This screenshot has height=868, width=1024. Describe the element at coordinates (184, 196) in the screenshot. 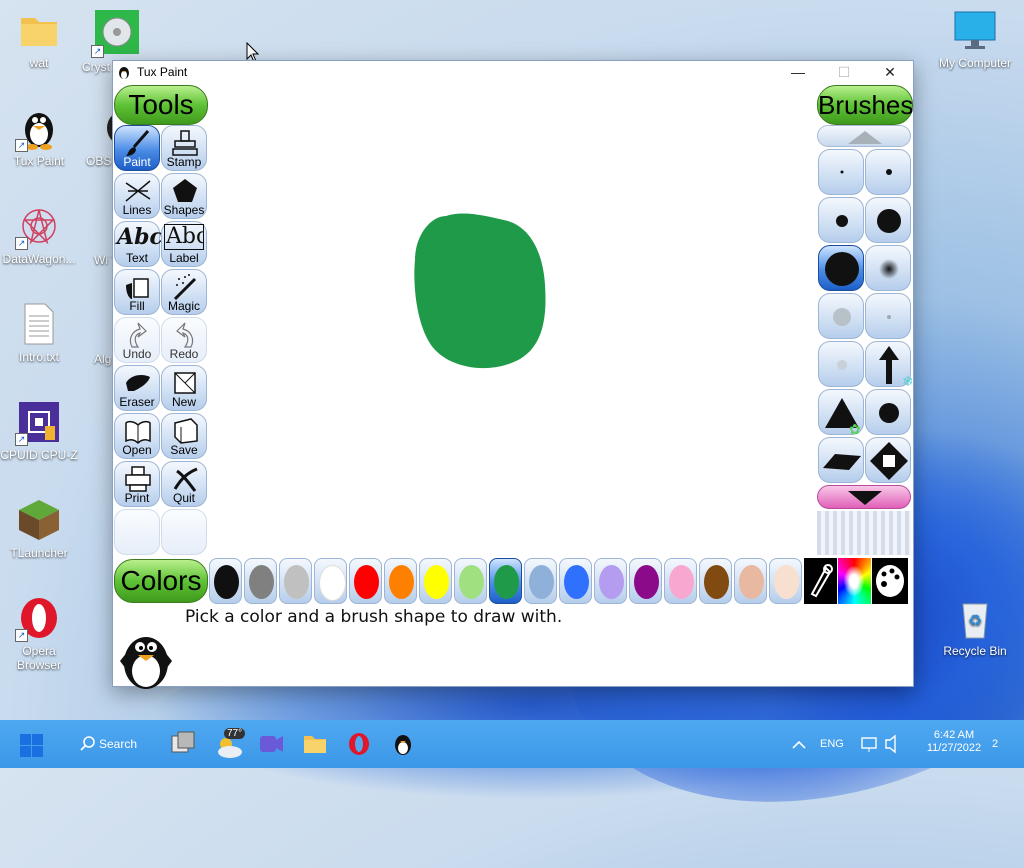

I see `tool-shapes-button: Shapes` at that location.